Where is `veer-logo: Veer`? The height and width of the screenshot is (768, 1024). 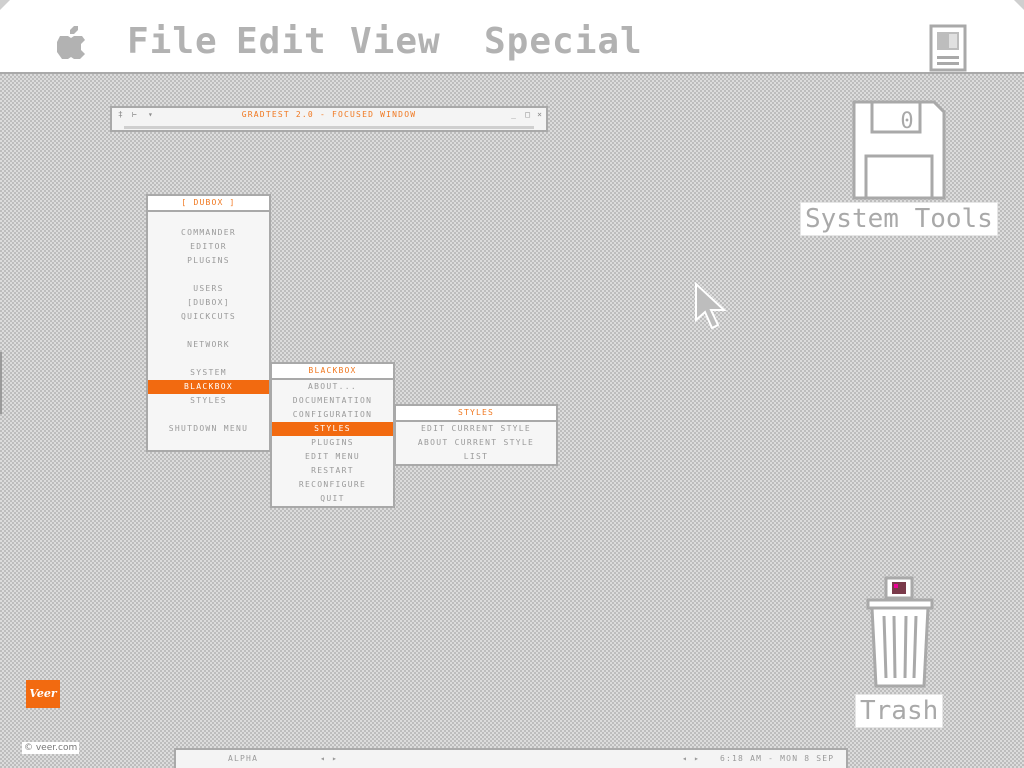
veer-logo: Veer is located at coordinates (43, 694).